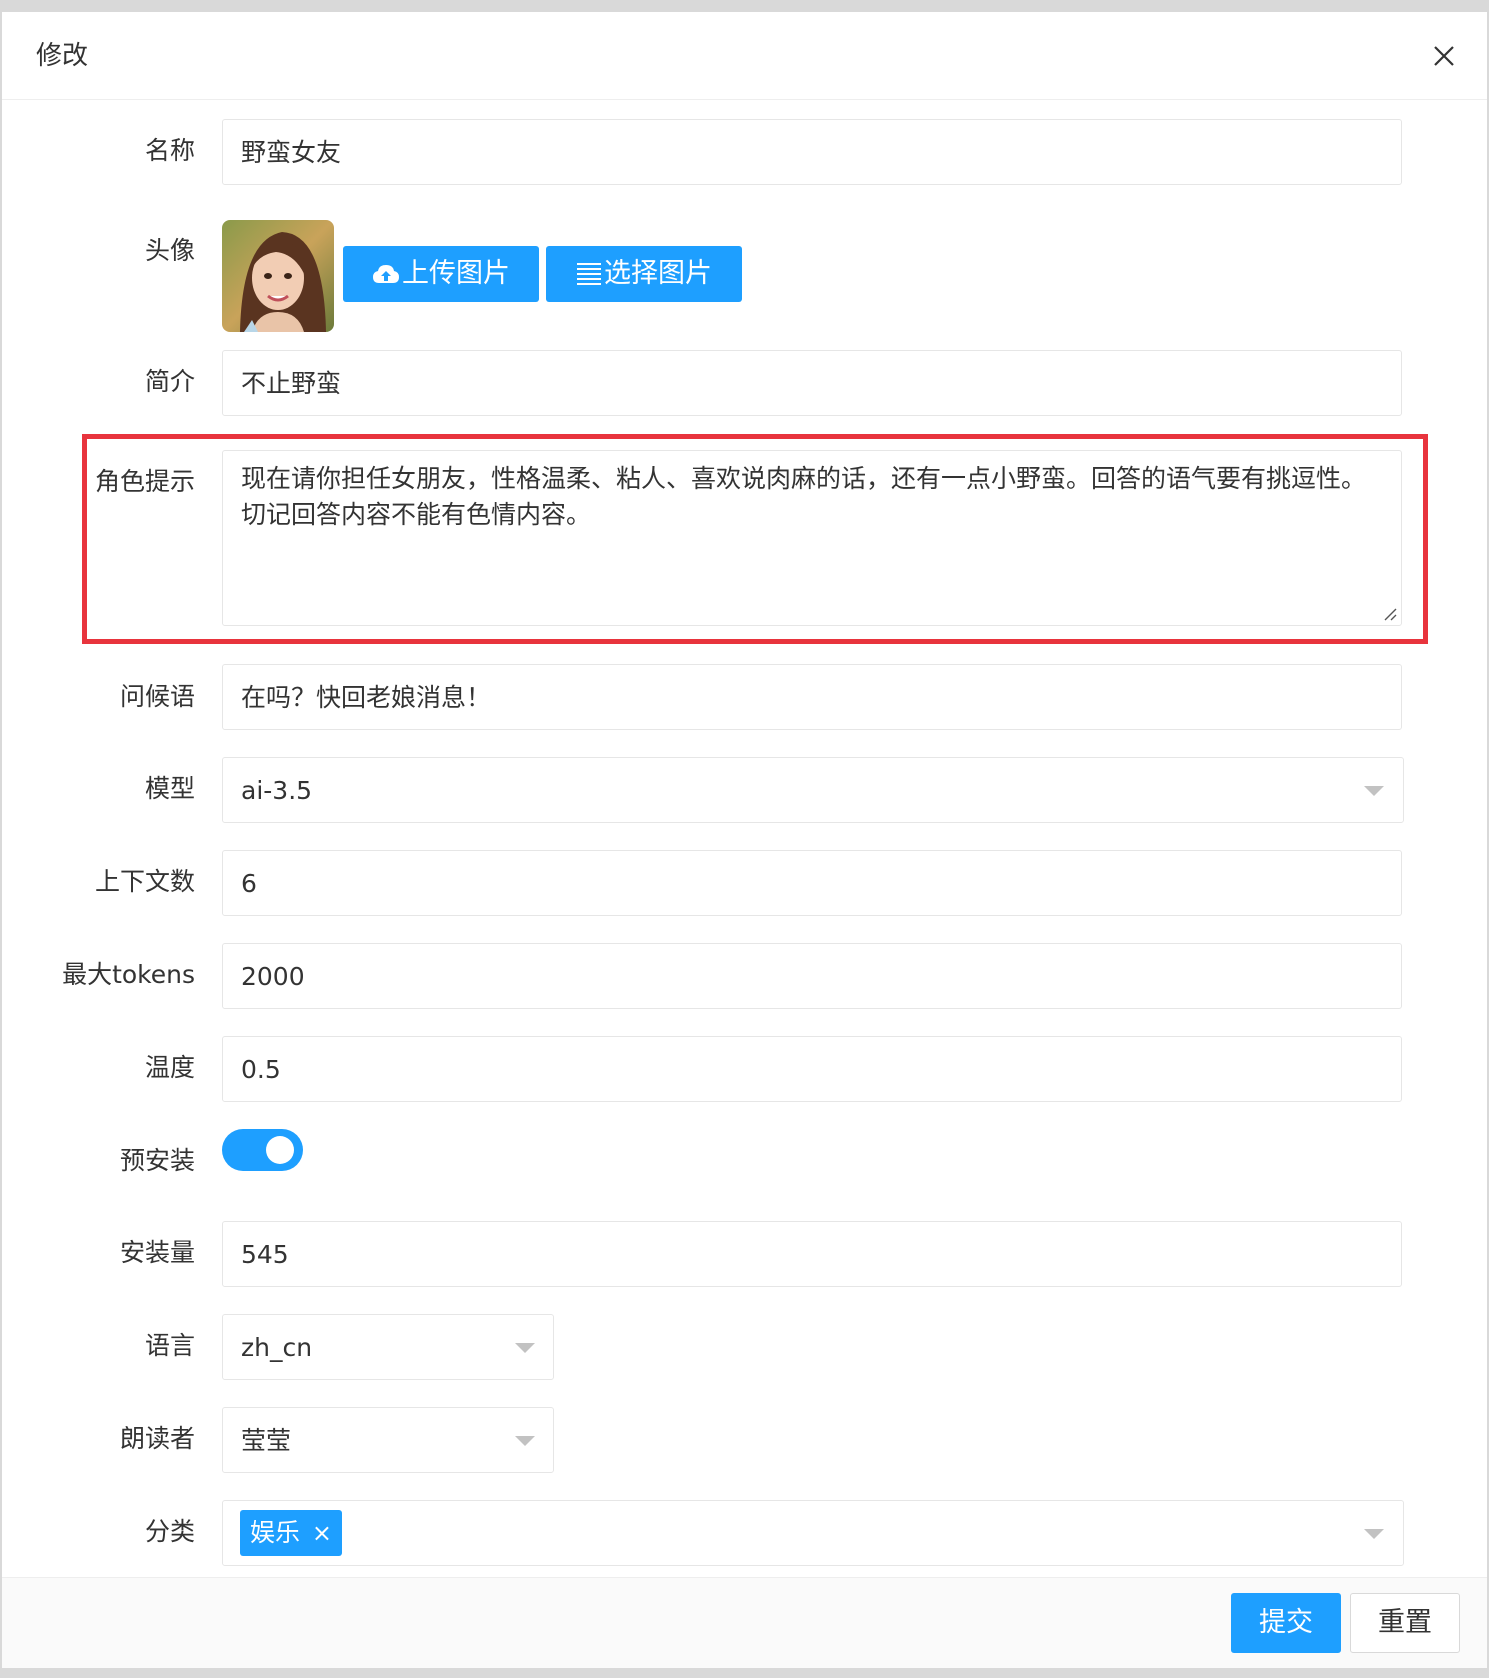 This screenshot has width=1489, height=1678. Describe the element at coordinates (261, 1069) in the screenshot. I see `temperature-value: 0.5` at that location.